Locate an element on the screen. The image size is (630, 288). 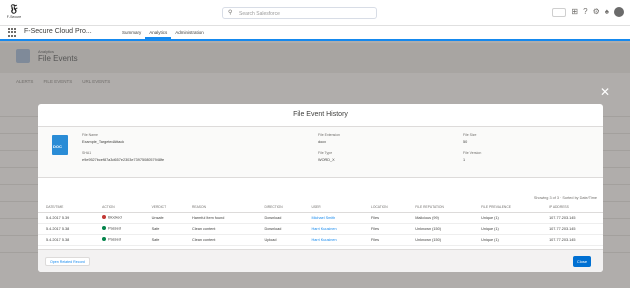
col-date-time: DATE/TIME is located at coordinates (66, 207).